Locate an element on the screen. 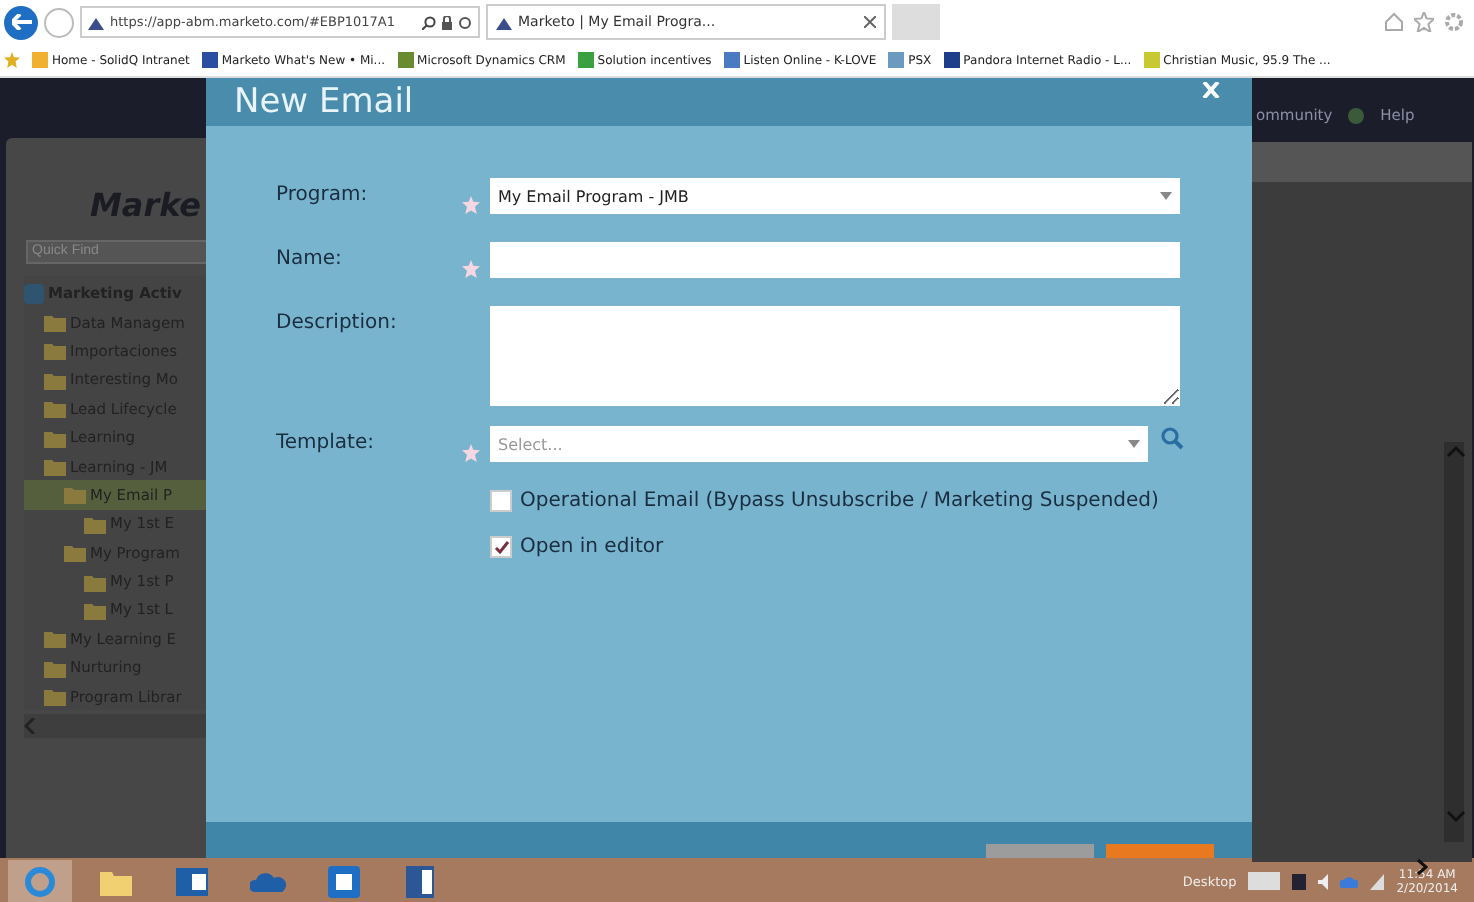 The width and height of the screenshot is (1474, 902). cloud-icon is located at coordinates (268, 881).